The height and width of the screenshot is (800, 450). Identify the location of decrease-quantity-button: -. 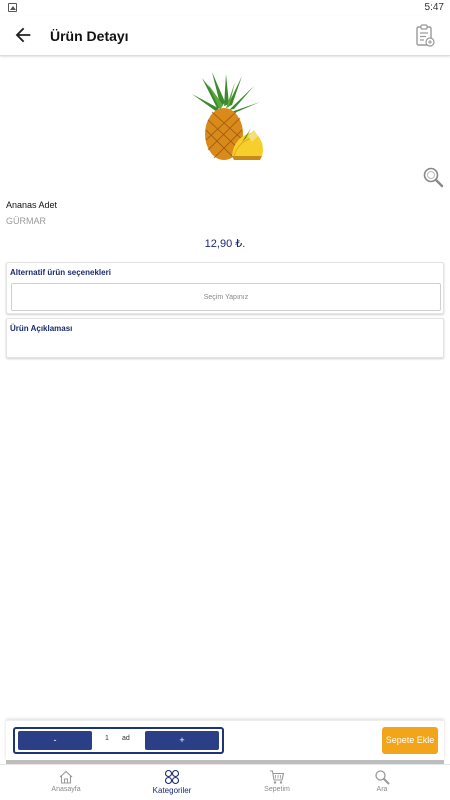
(55, 740).